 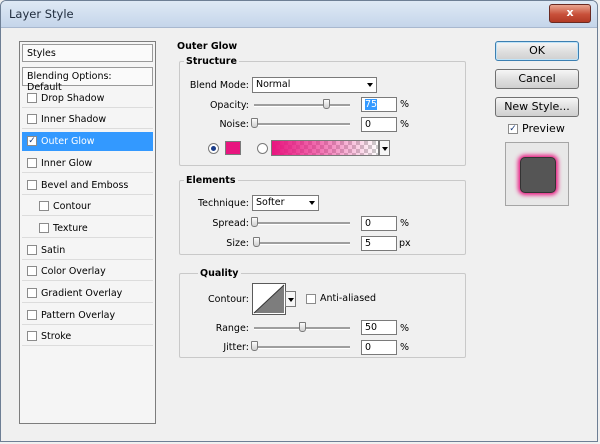 I want to click on style-item-label: Contour, so click(x=72, y=206).